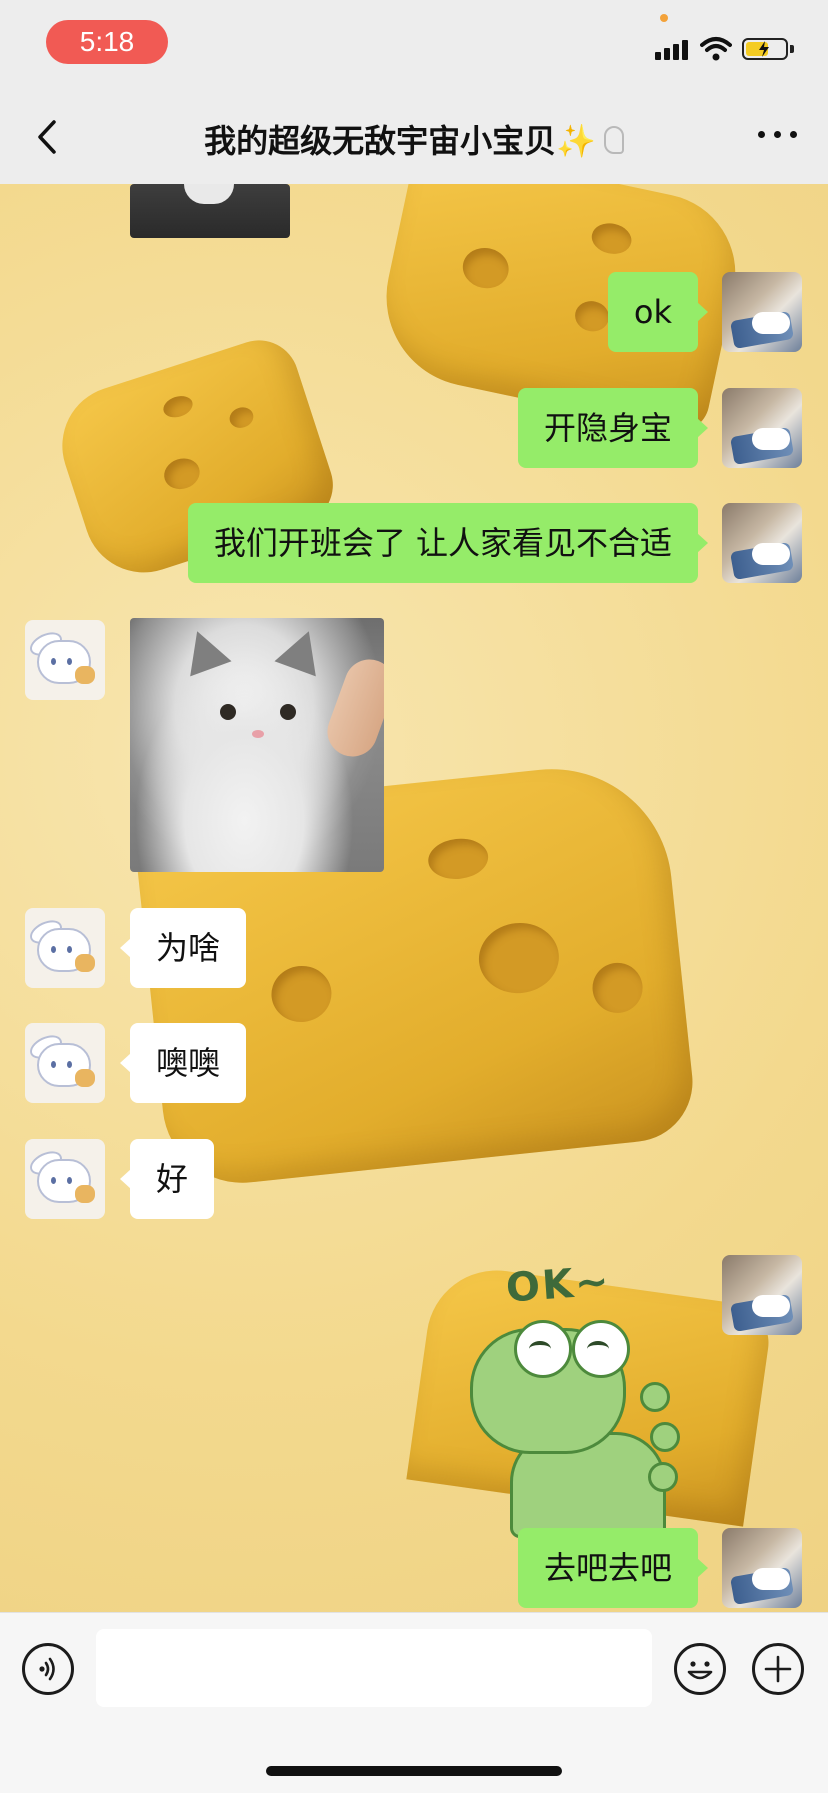  I want to click on incoming-message-bubble: 噢噢, so click(183, 1063).